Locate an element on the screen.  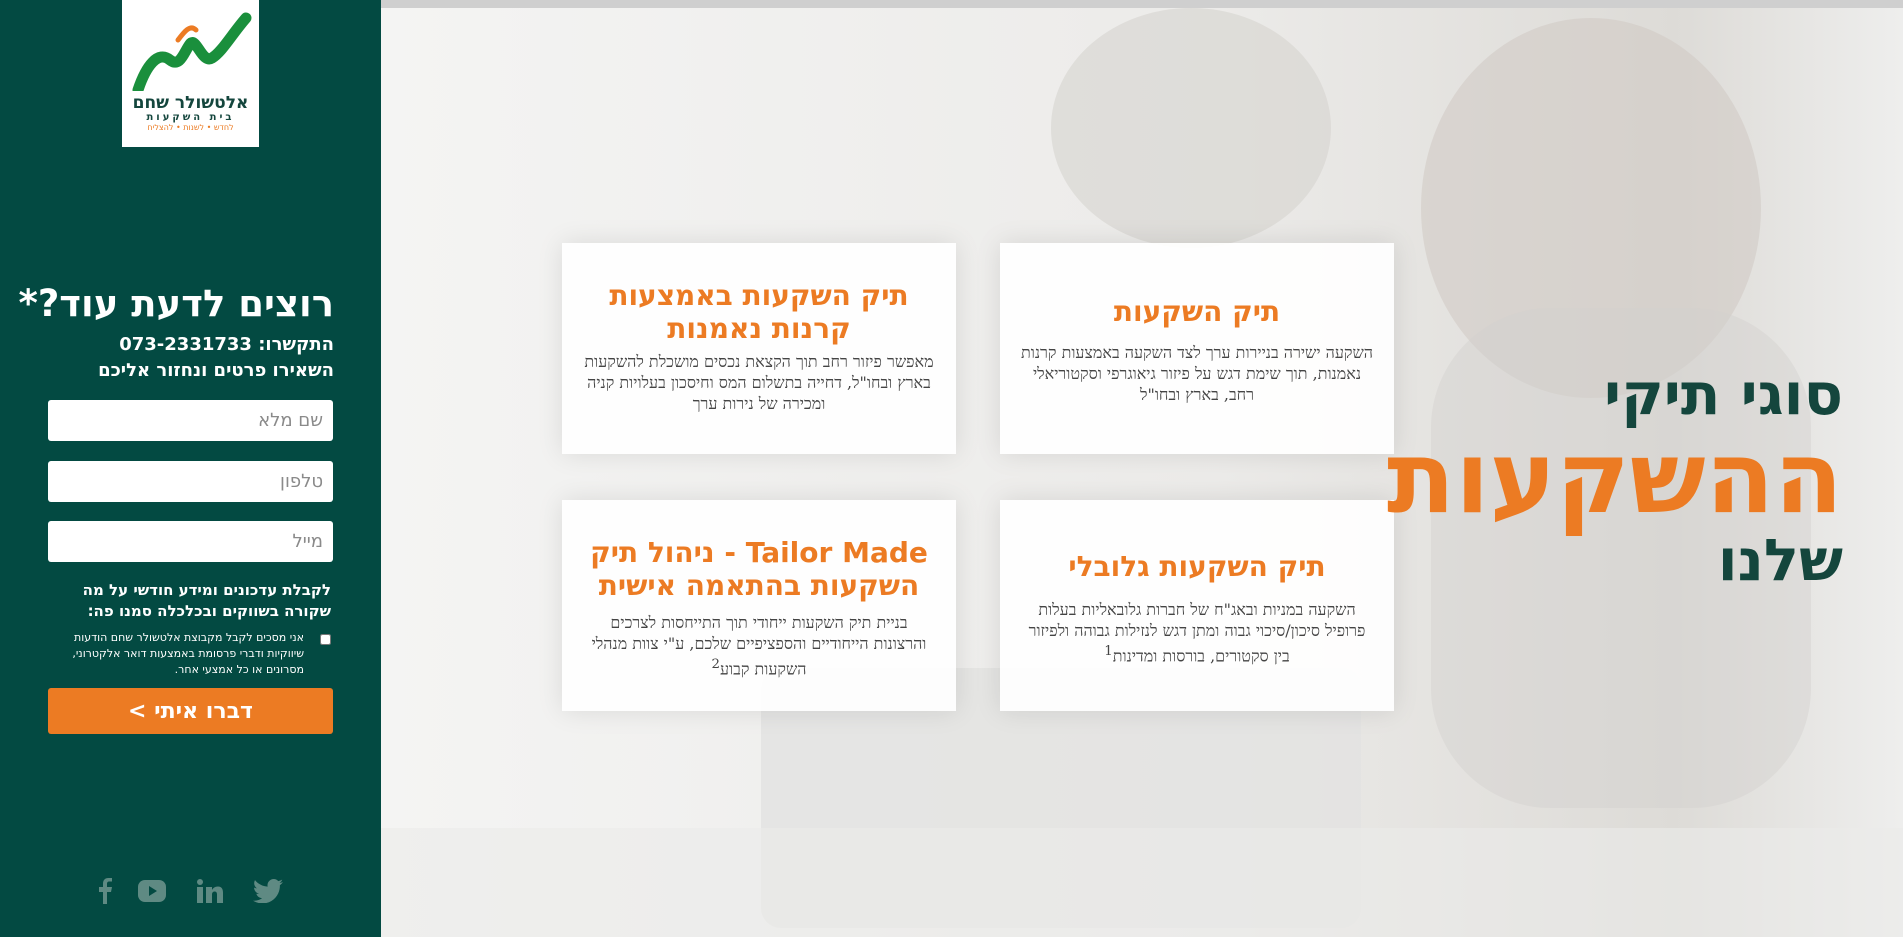
contact-leave-details: השאירו פרטים ונחזור אליכם is located at coordinates (216, 370).